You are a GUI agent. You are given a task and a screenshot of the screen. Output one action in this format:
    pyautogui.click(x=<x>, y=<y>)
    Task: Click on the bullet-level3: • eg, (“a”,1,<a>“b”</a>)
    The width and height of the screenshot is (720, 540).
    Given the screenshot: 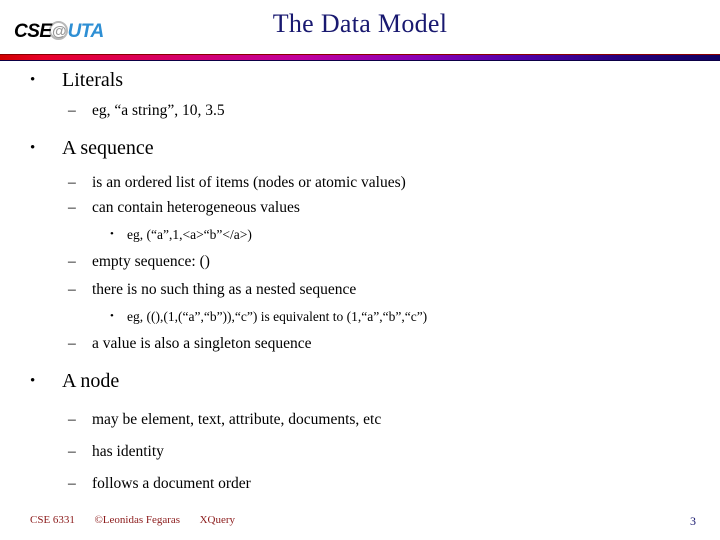 What is the action you would take?
    pyautogui.click(x=415, y=234)
    